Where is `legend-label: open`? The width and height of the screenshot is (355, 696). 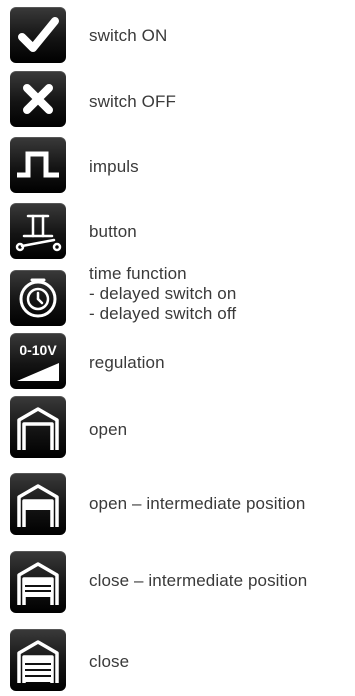
legend-label: open is located at coordinates (108, 429).